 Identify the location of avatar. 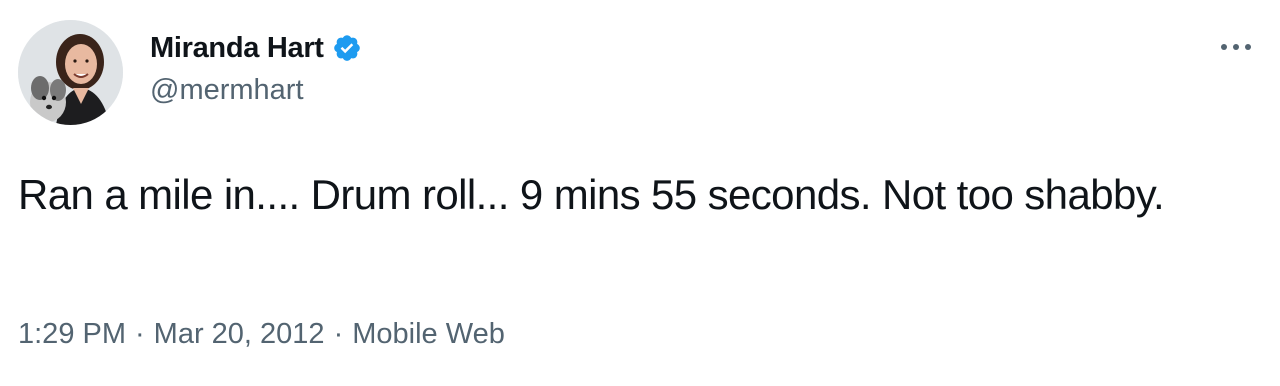
(70, 72).